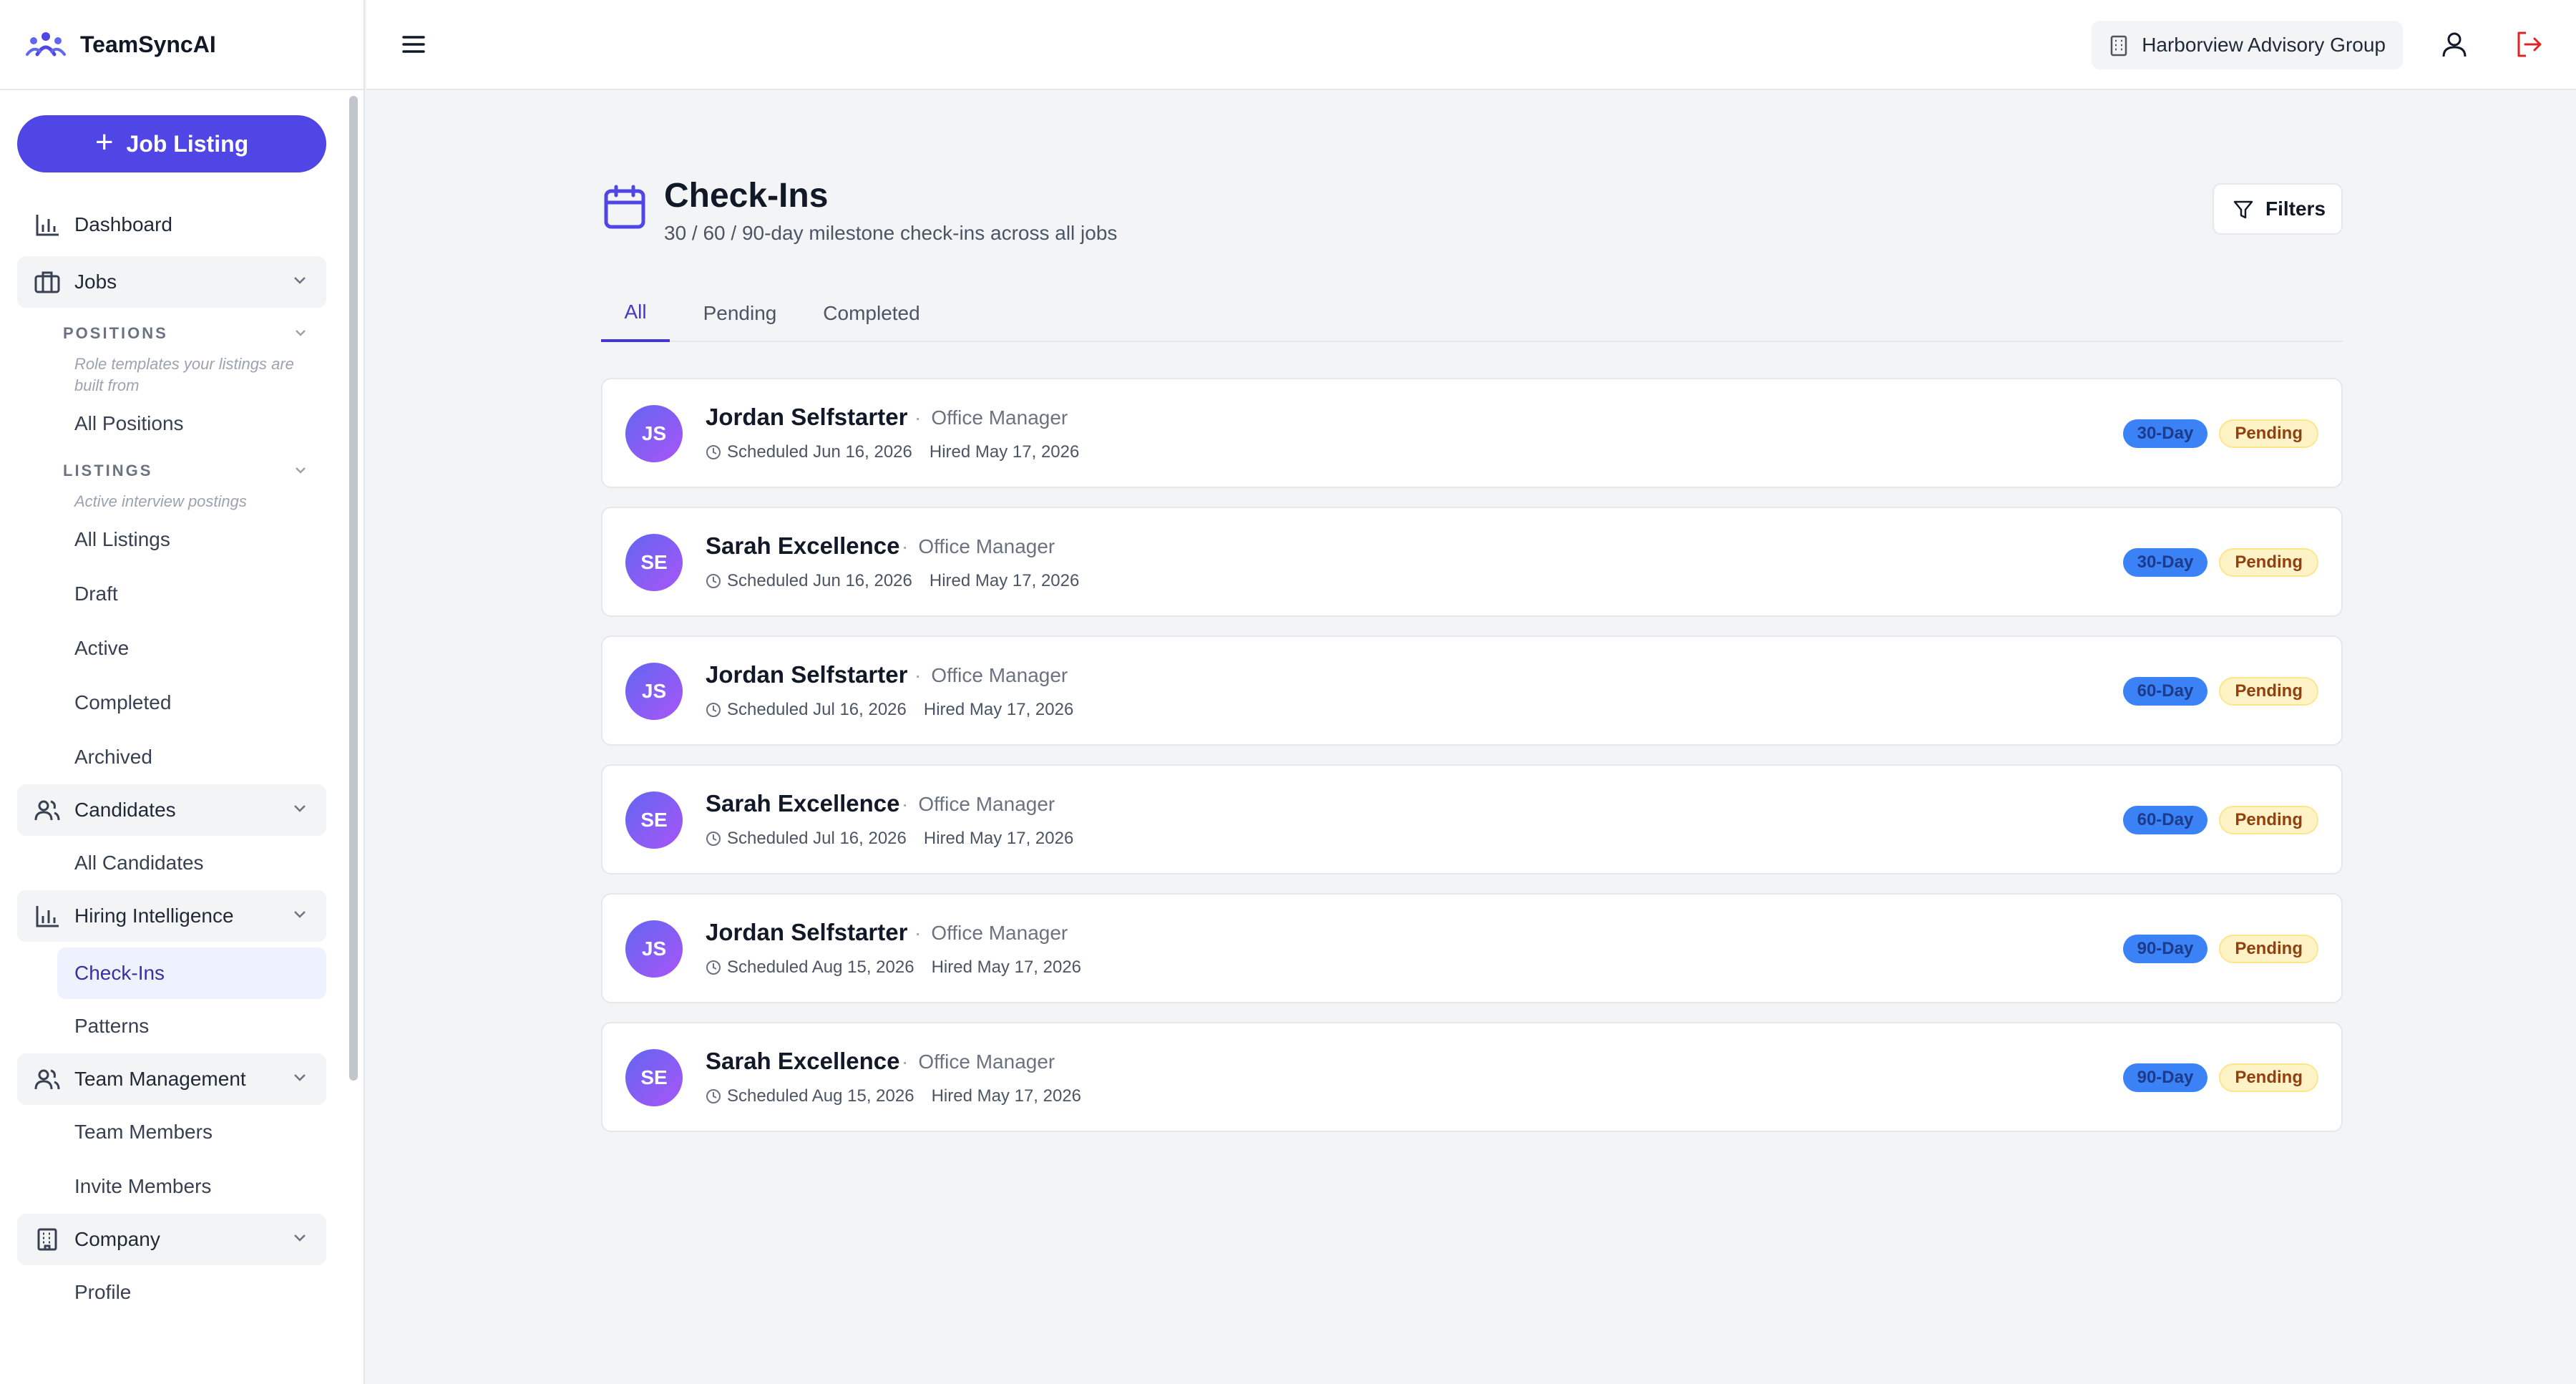  I want to click on filters-label: Filters, so click(2295, 209).